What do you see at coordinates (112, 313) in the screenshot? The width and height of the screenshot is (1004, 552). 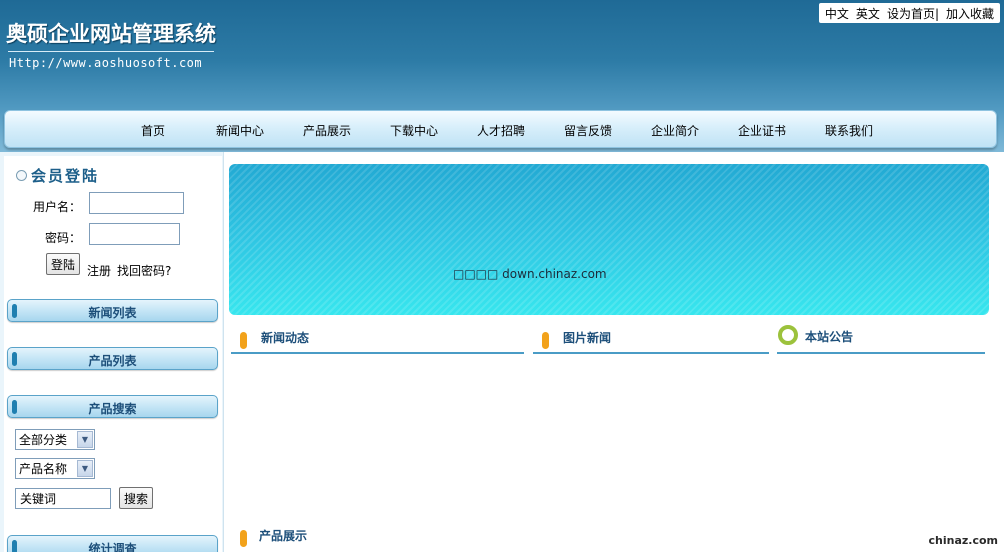 I see `news-list-label: 新闻列表` at bounding box center [112, 313].